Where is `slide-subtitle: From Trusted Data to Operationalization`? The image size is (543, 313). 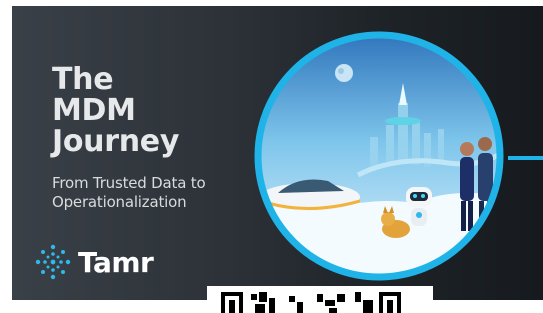 slide-subtitle: From Trusted Data to Operationalization is located at coordinates (129, 193).